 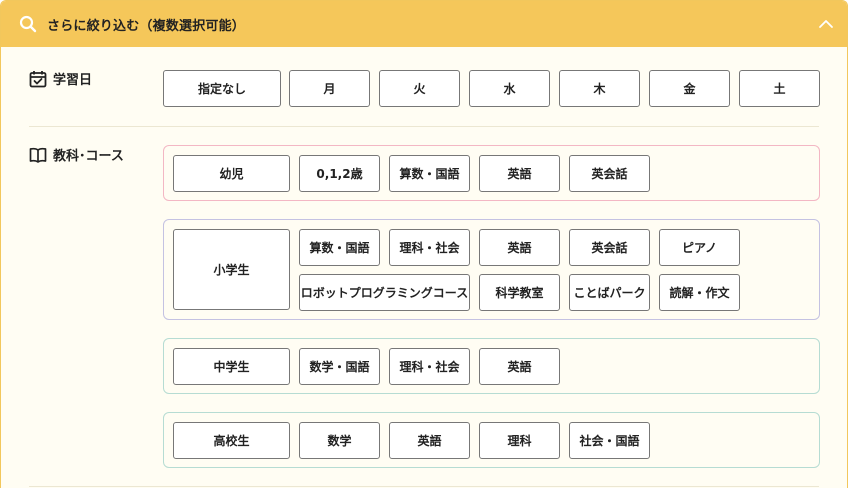 I want to click on subject-label-text: 教科･コース, so click(x=88, y=156).